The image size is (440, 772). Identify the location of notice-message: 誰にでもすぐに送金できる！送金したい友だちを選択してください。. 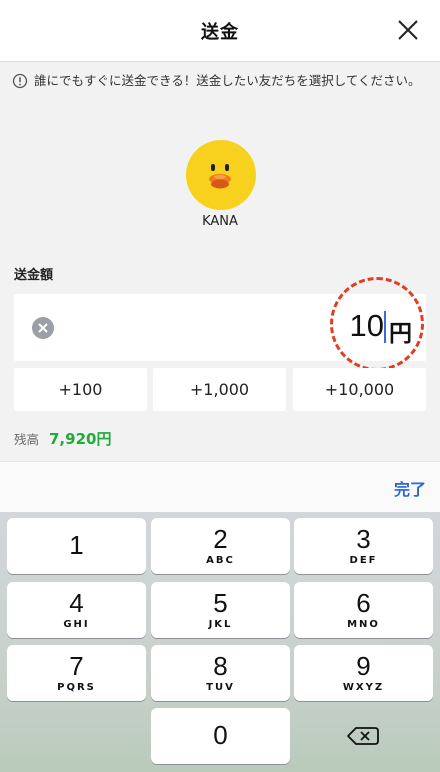
(217, 81).